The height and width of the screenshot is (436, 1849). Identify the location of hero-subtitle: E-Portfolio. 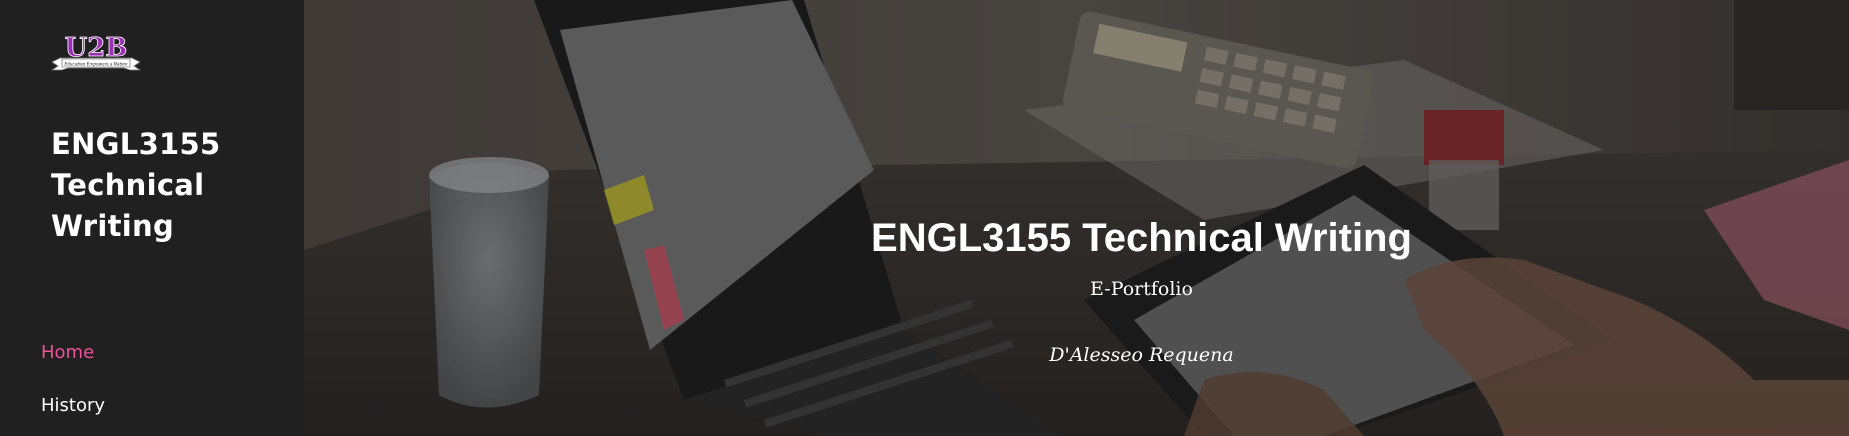
(1141, 289).